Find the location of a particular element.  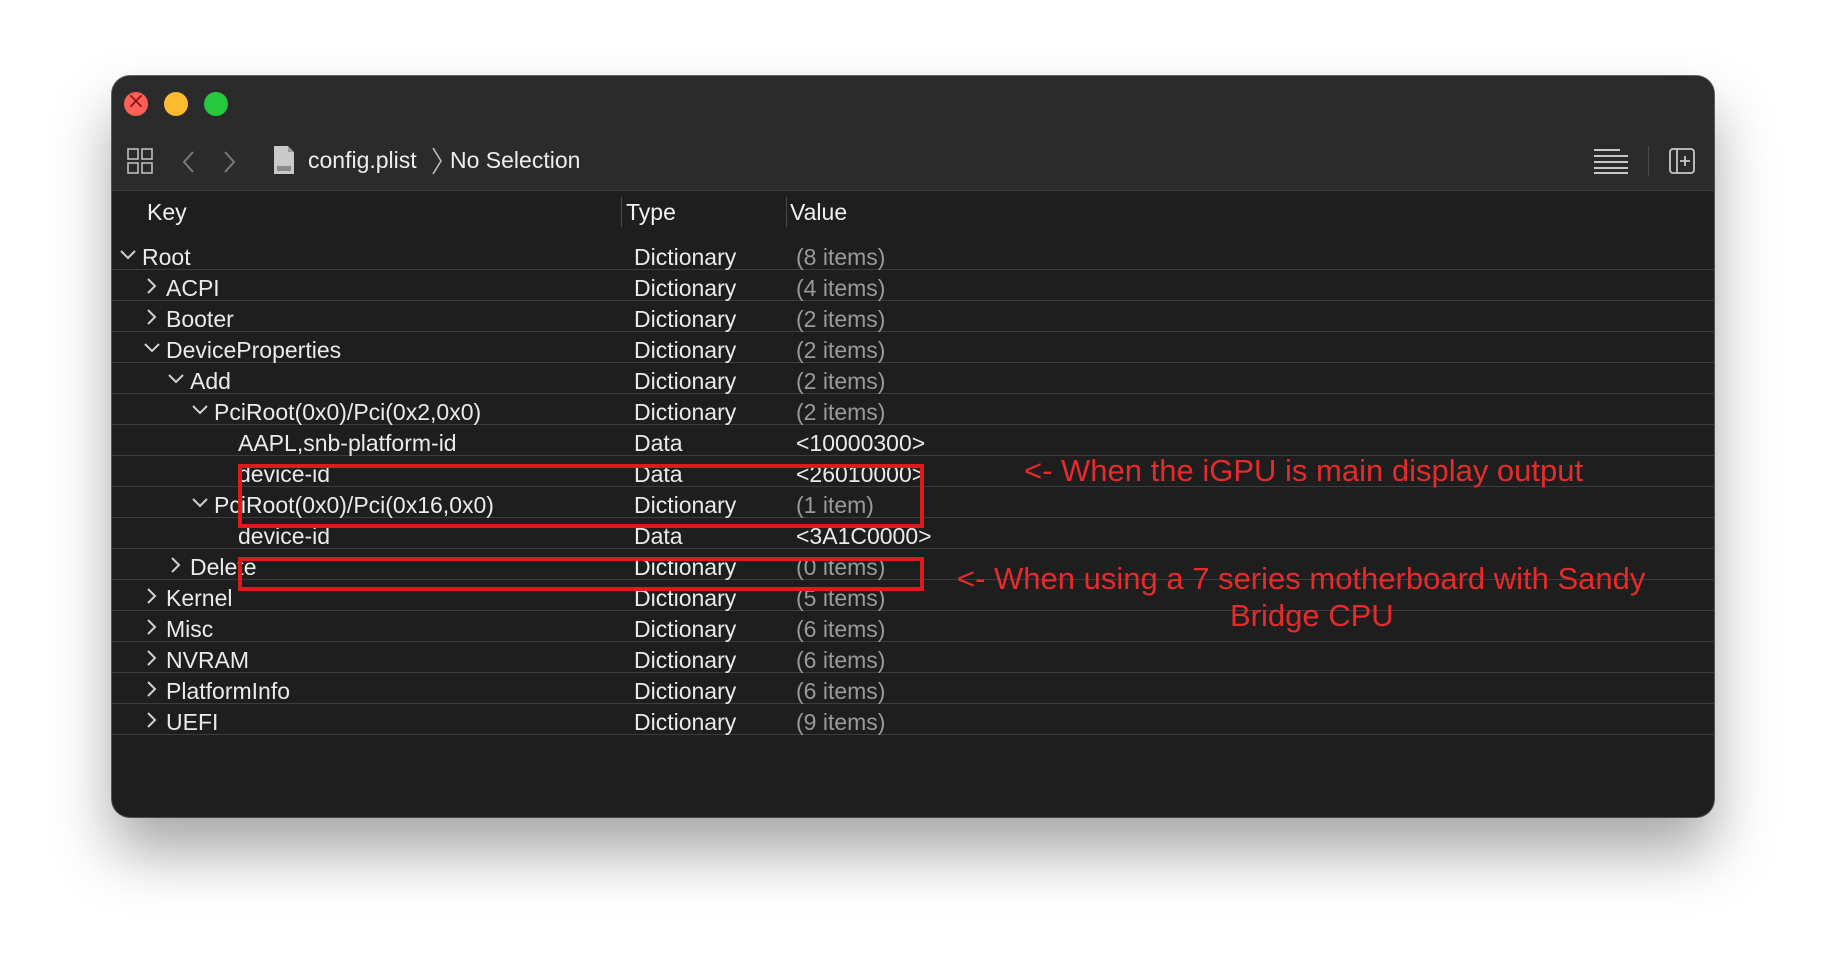

breadcrumb-file: config.plist is located at coordinates (362, 160).